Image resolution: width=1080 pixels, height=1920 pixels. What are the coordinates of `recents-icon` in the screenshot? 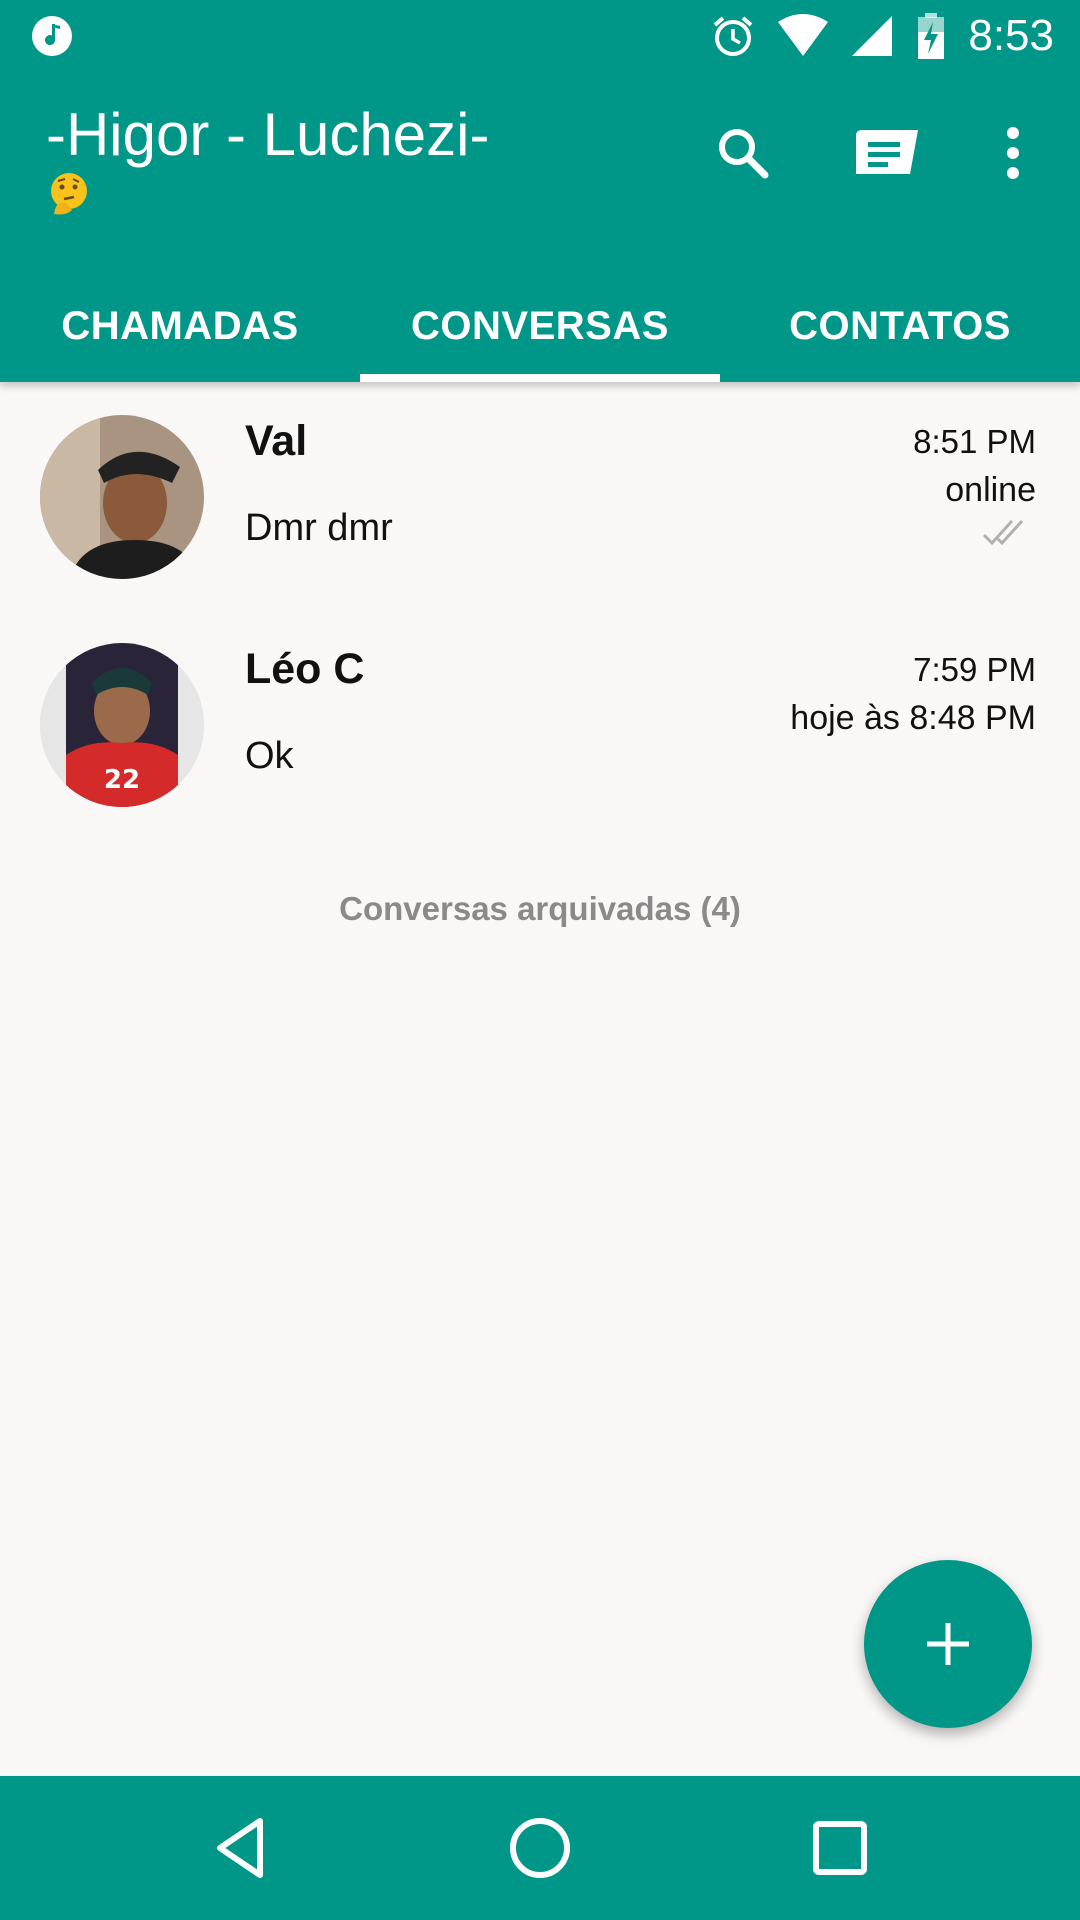 It's located at (840, 1848).